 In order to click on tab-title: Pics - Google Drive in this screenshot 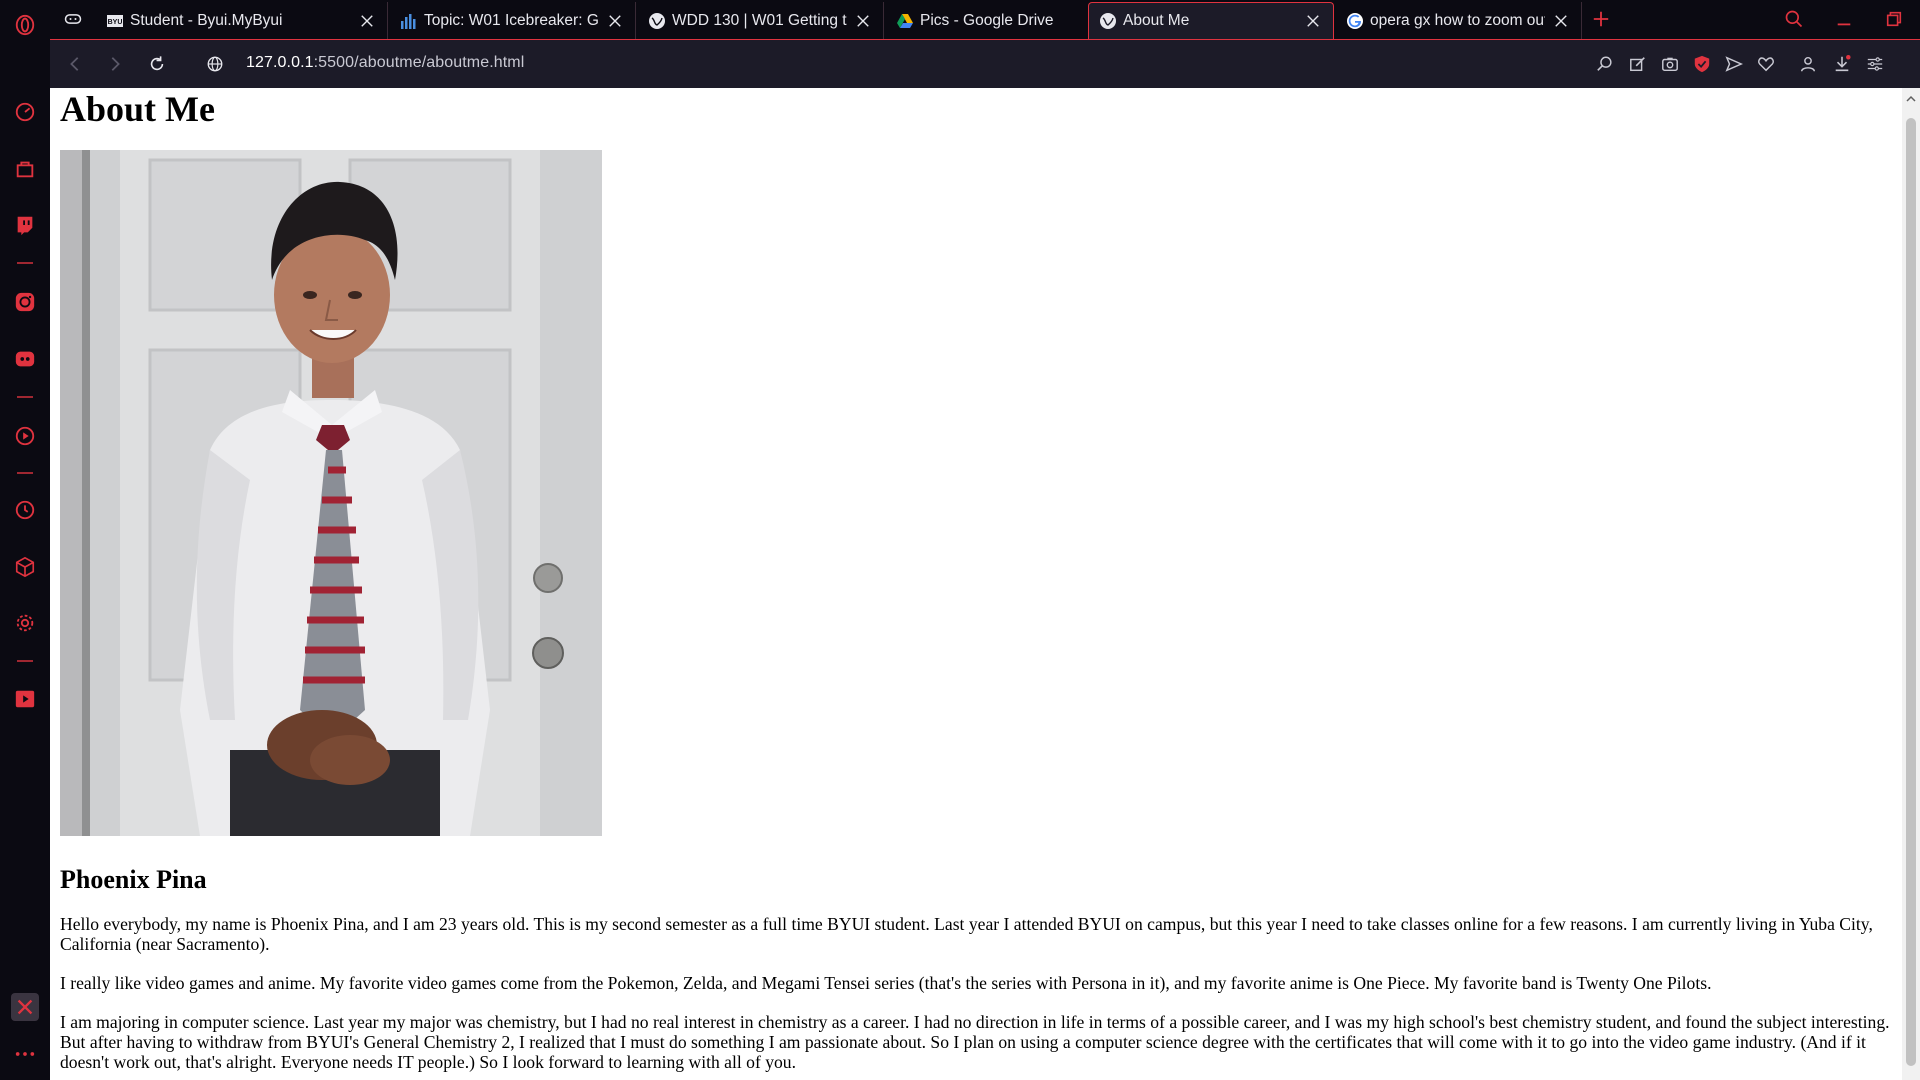, I will do `click(987, 20)`.